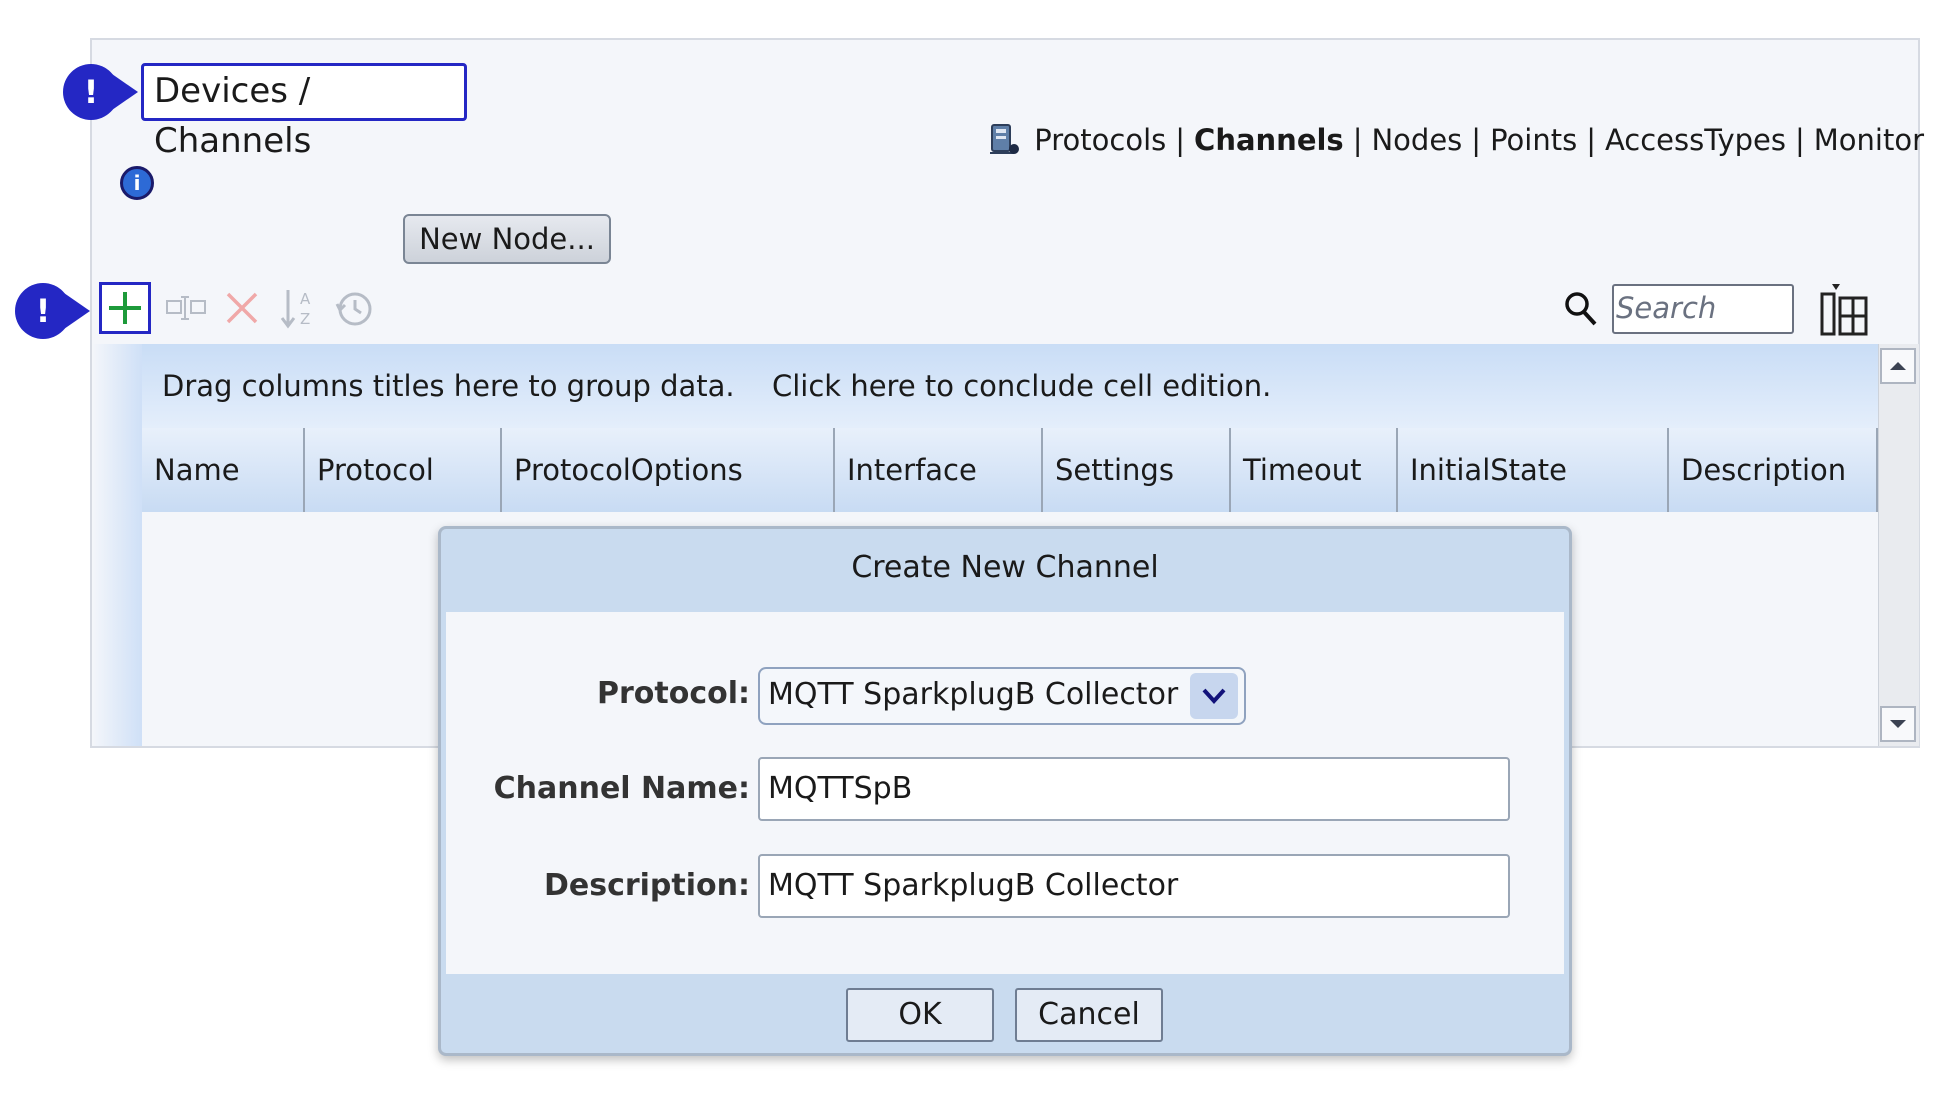 This screenshot has height=1093, width=1954. Describe the element at coordinates (673, 693) in the screenshot. I see `protocol-label: Protocol:` at that location.